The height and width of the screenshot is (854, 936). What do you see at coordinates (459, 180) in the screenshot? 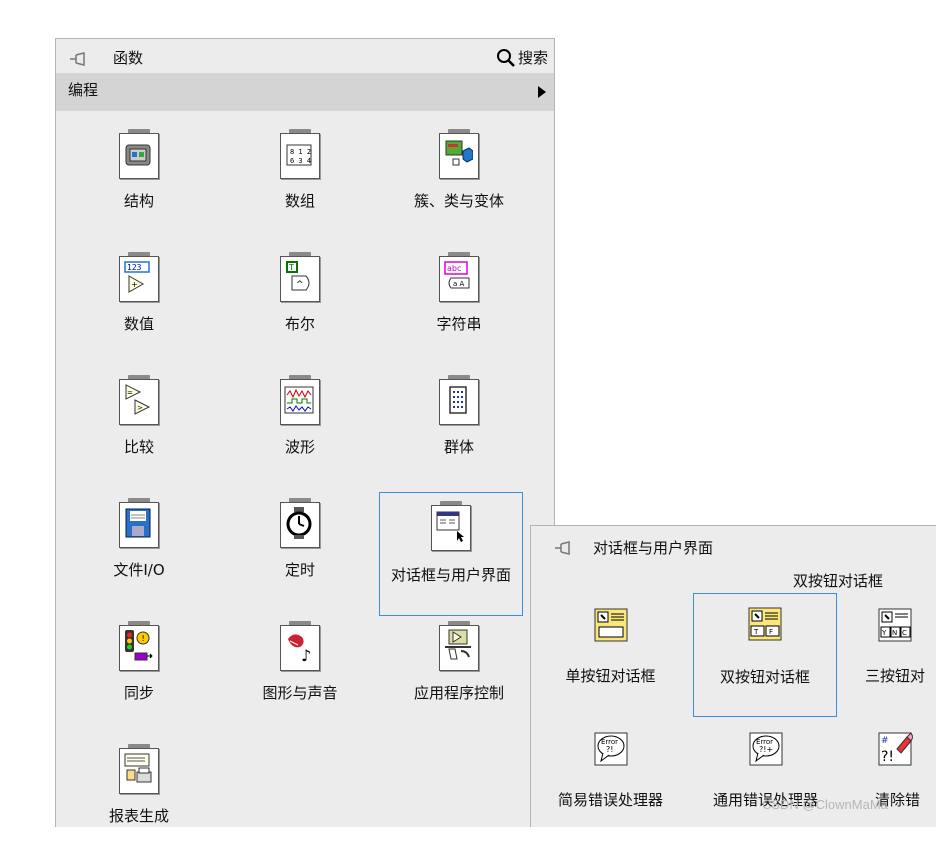
I see `palette-item-cluster: 簇、类与变体` at bounding box center [459, 180].